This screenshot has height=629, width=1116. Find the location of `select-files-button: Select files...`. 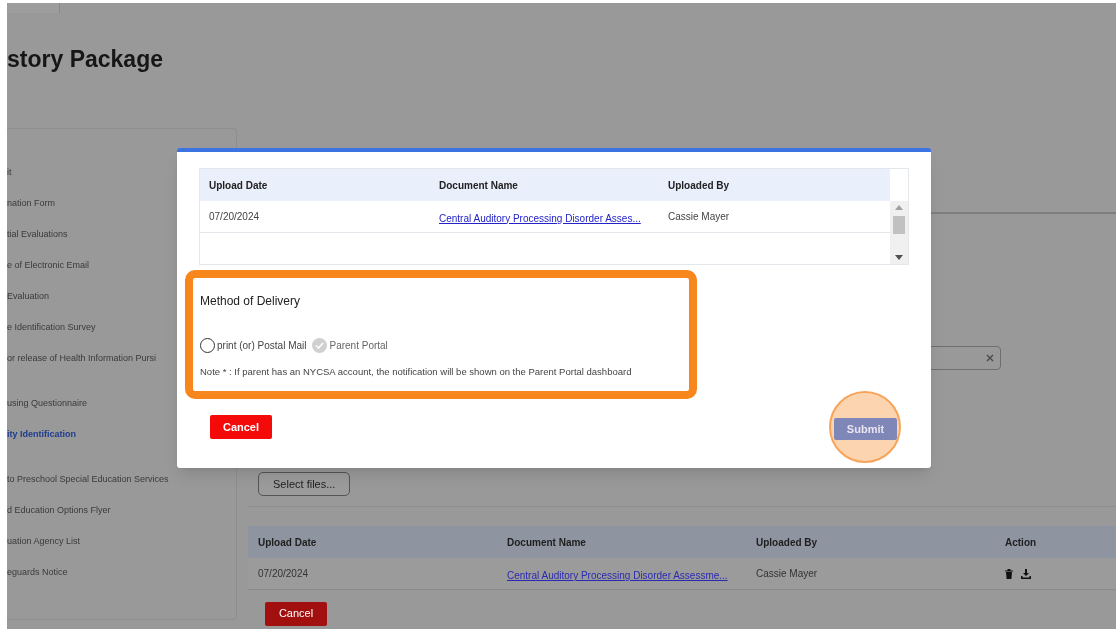

select-files-button: Select files... is located at coordinates (304, 484).